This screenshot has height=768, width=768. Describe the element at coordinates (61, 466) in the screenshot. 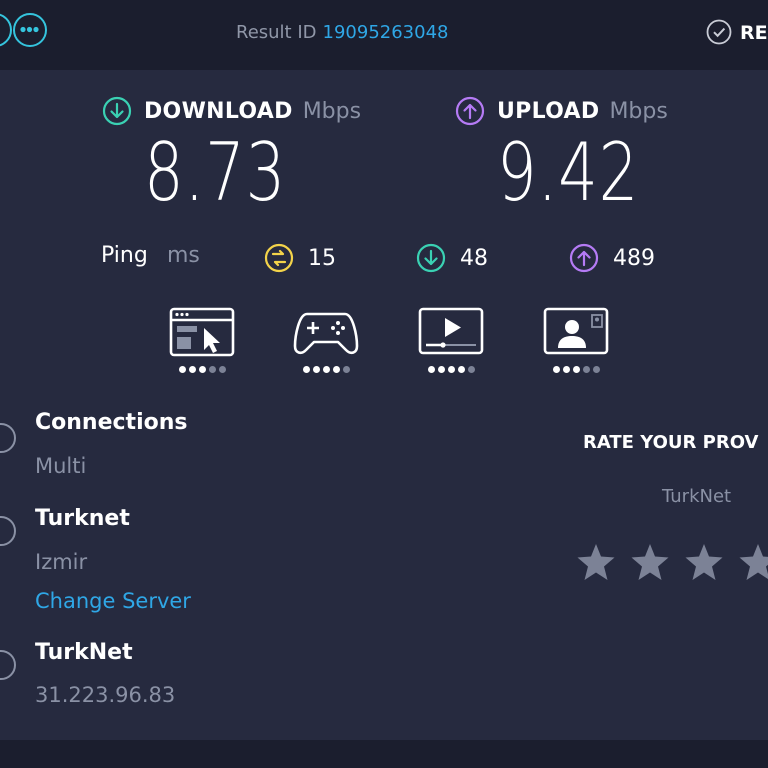

I see `connections-value: Multi` at that location.